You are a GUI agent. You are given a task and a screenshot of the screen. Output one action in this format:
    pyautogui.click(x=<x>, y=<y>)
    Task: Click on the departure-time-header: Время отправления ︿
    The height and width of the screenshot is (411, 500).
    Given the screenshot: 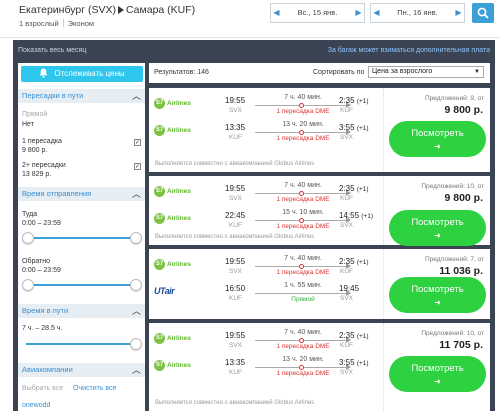 What is the action you would take?
    pyautogui.click(x=81, y=194)
    